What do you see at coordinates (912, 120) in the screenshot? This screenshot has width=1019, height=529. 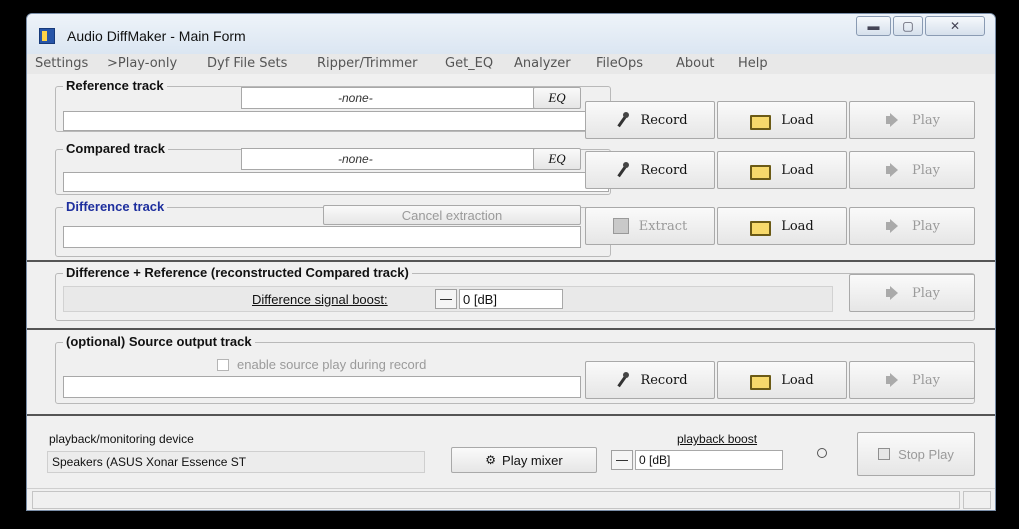 I see `reference-play-button: Play` at bounding box center [912, 120].